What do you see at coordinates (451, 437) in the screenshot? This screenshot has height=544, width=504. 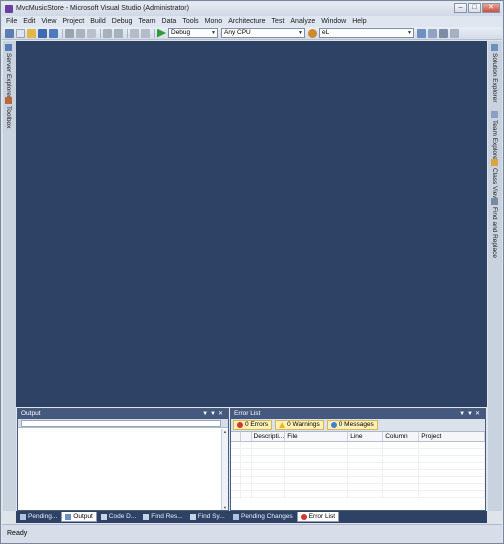 I see `column-header-project: Project` at bounding box center [451, 437].